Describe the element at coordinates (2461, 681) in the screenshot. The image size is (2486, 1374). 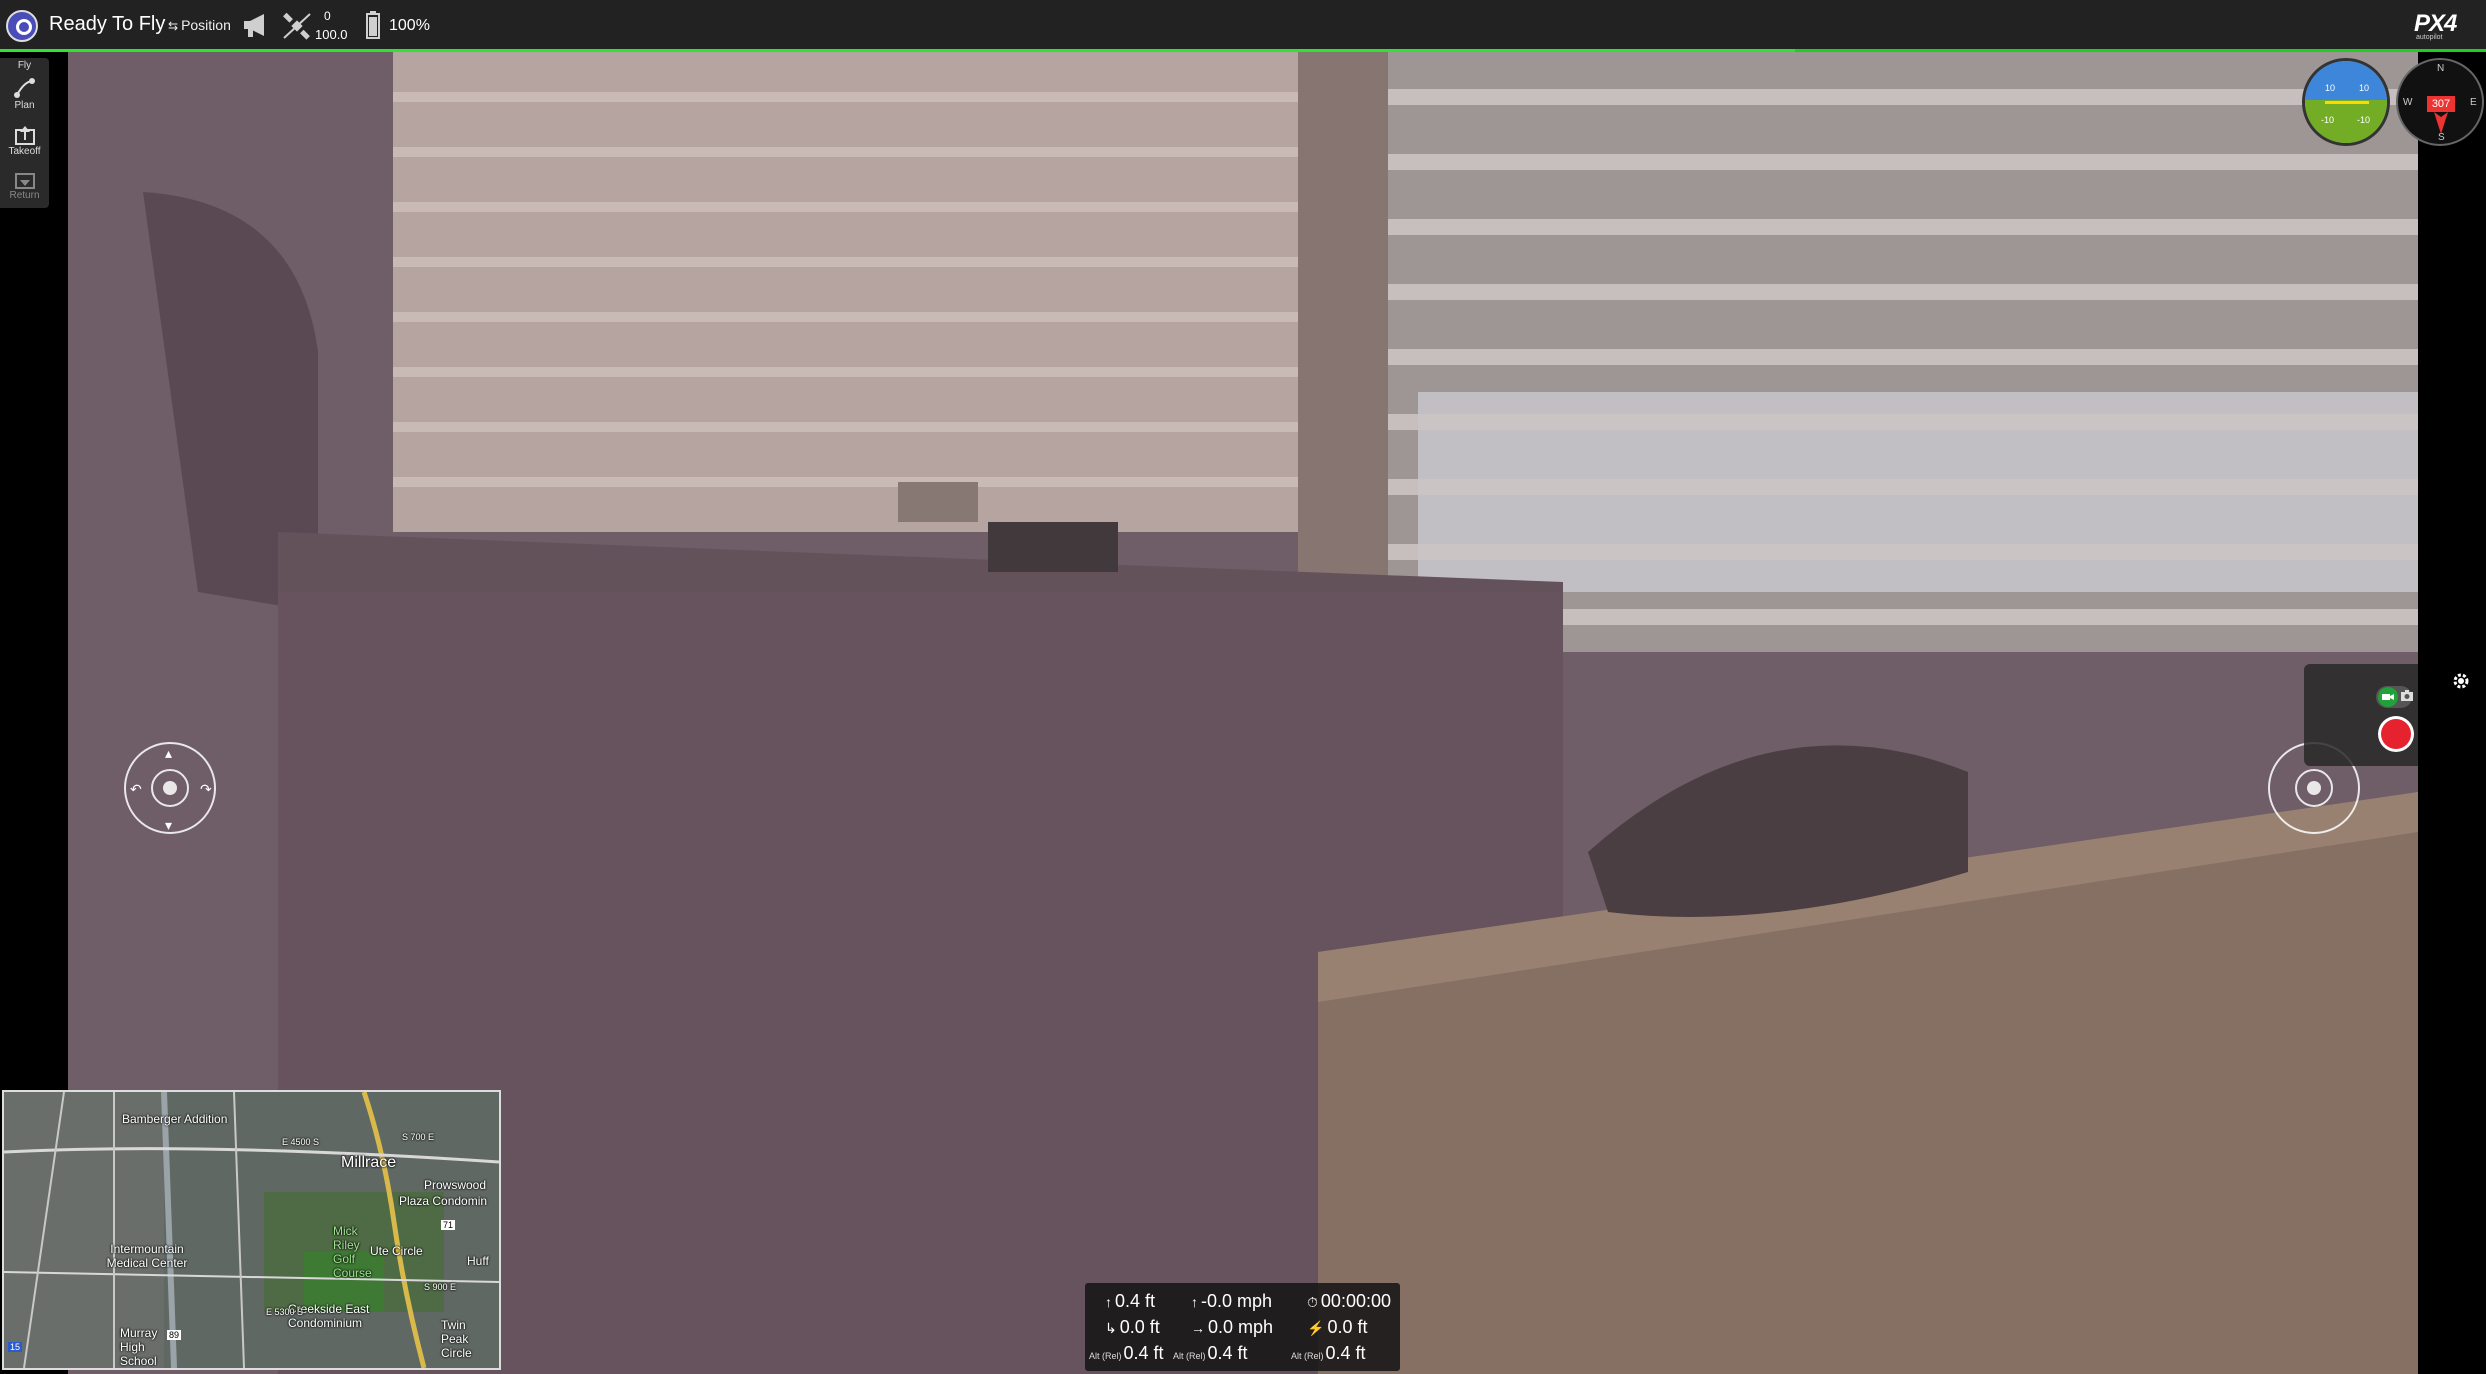
I see `camera-settings-gear-icon` at that location.